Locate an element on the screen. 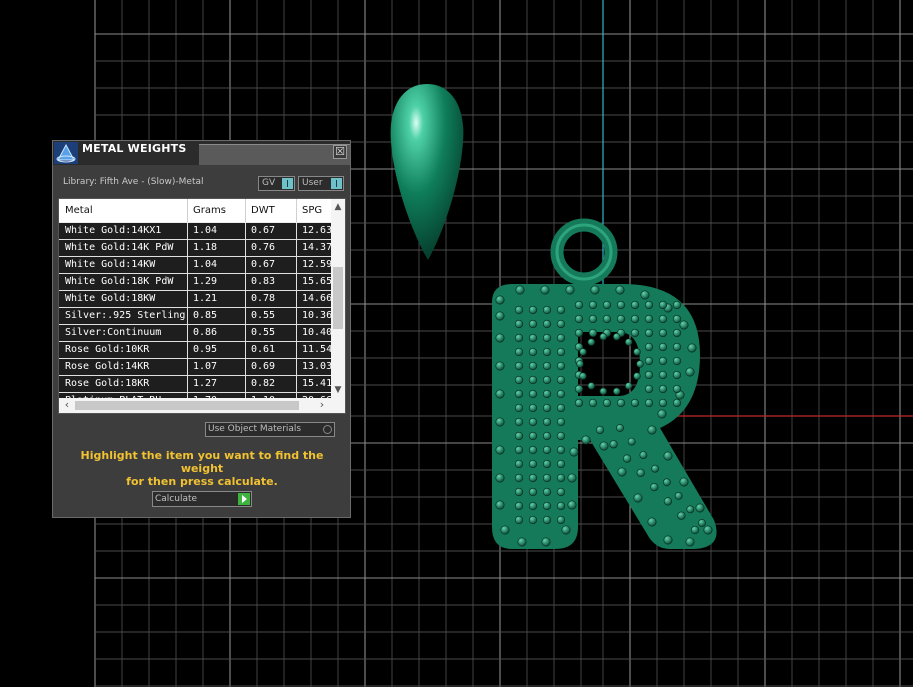 The height and width of the screenshot is (687, 913). vertical-scrollbar: ▲ ▼ is located at coordinates (338, 298).